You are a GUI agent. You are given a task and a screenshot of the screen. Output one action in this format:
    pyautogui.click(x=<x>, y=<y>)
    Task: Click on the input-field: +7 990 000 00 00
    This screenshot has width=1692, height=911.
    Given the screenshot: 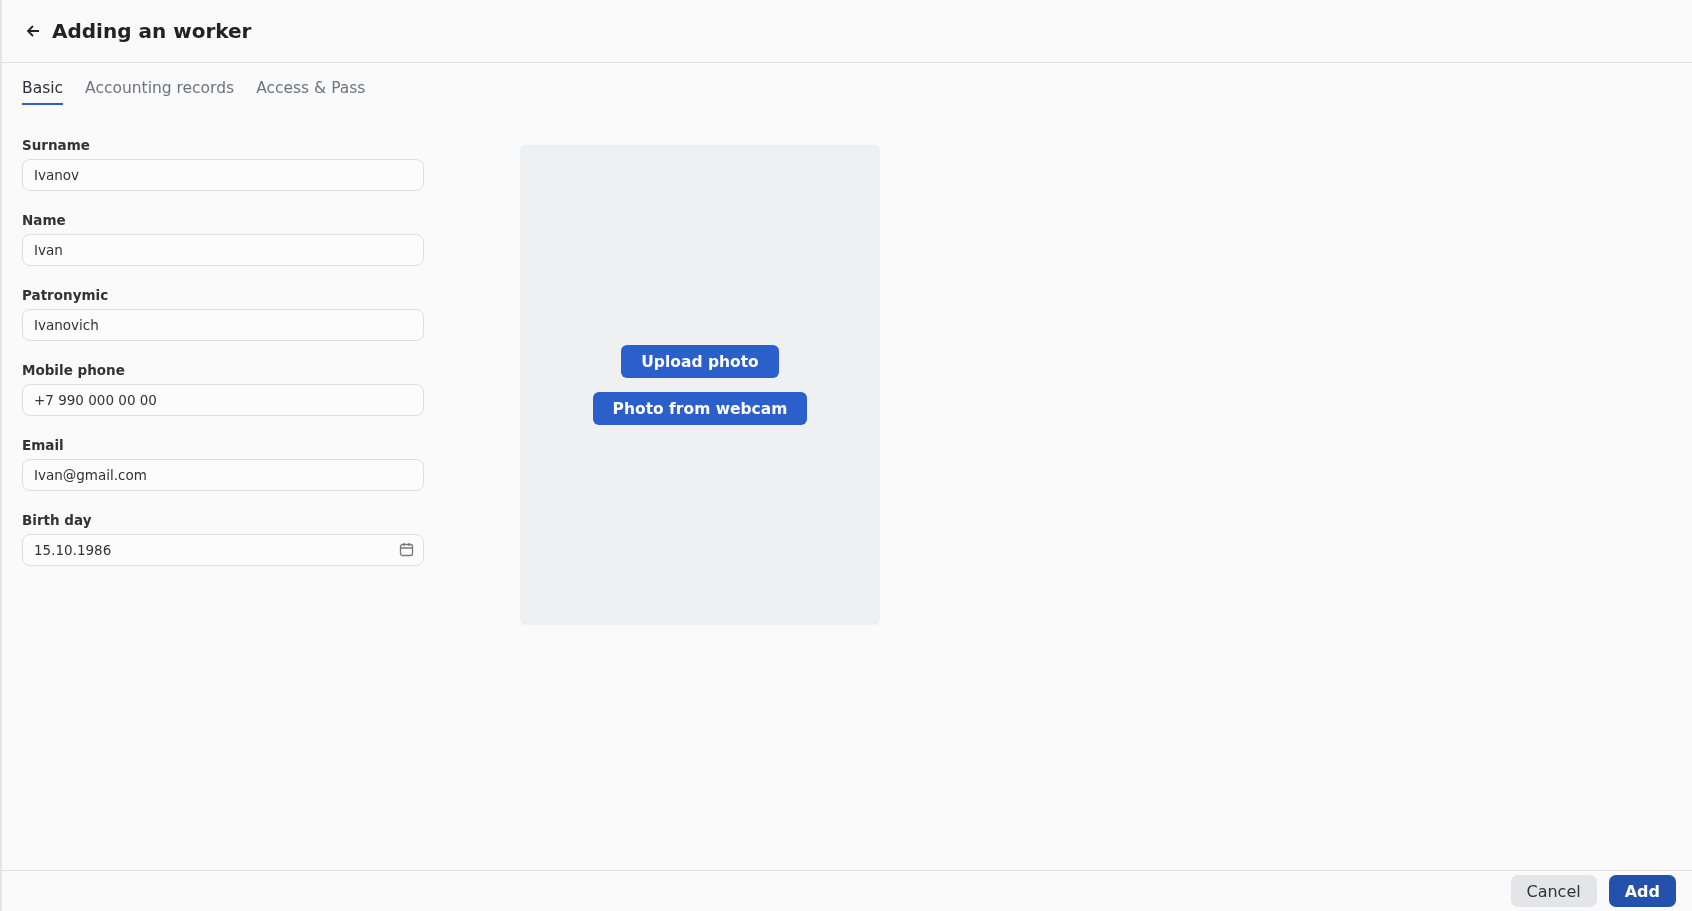 What is the action you would take?
    pyautogui.click(x=223, y=400)
    